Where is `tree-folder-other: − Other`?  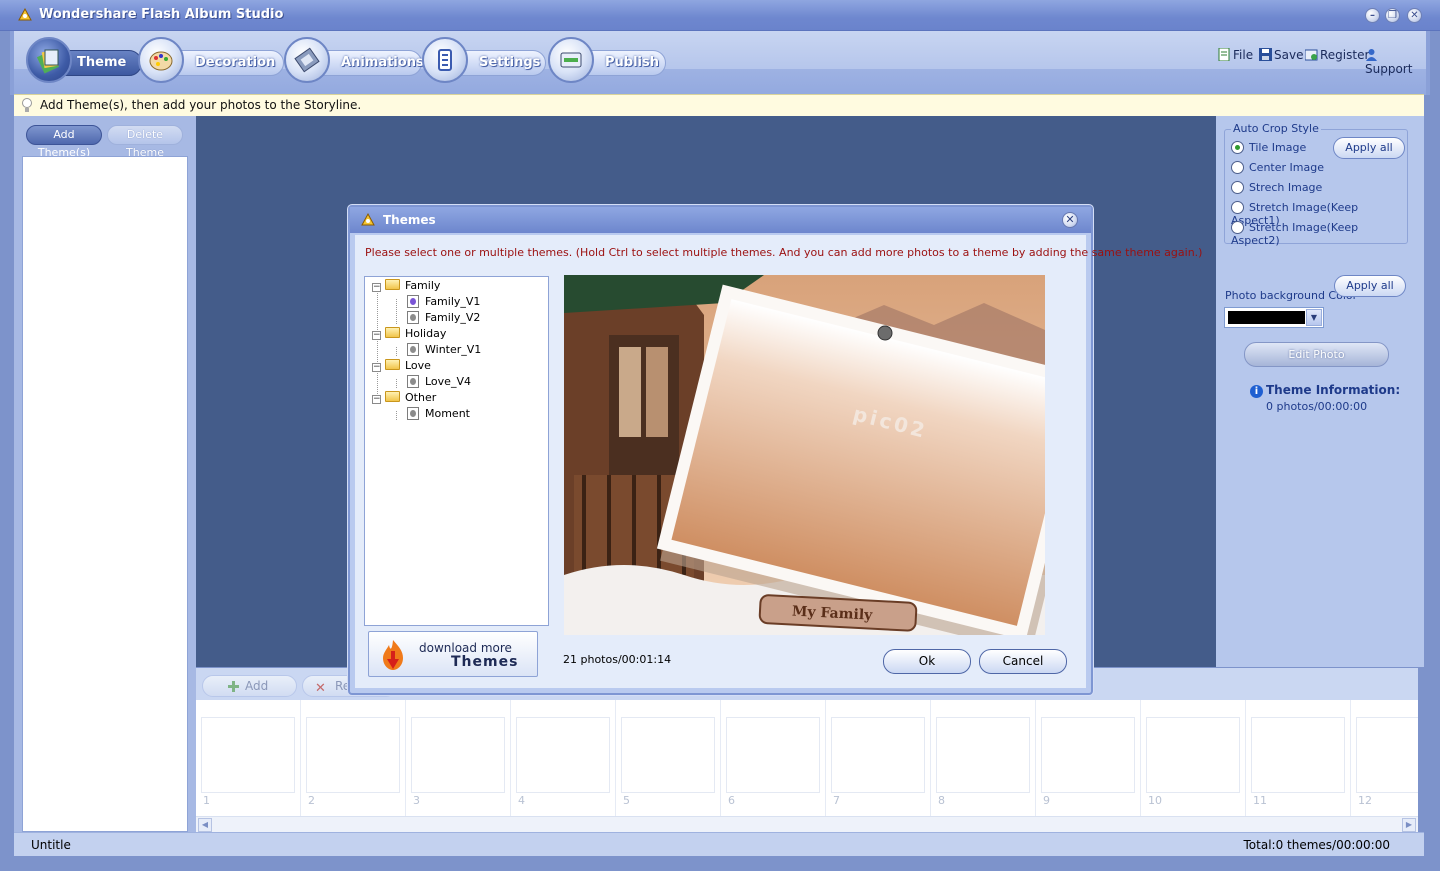
tree-folder-other: − Other is located at coordinates (404, 399).